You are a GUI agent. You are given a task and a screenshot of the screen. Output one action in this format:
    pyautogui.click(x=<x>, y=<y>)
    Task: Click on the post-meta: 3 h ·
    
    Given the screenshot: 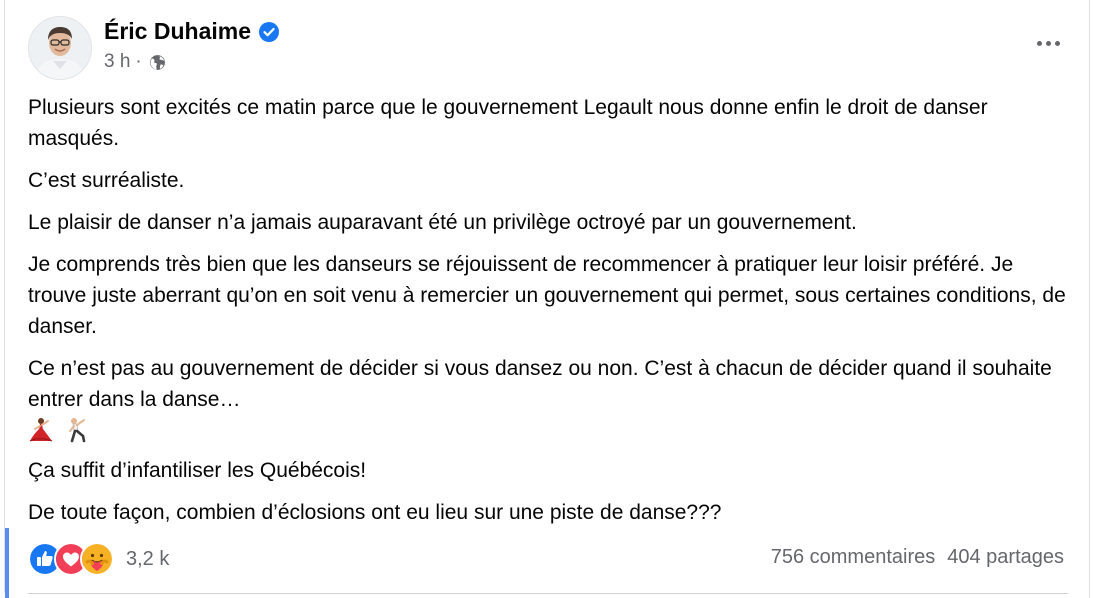 What is the action you would take?
    pyautogui.click(x=135, y=62)
    